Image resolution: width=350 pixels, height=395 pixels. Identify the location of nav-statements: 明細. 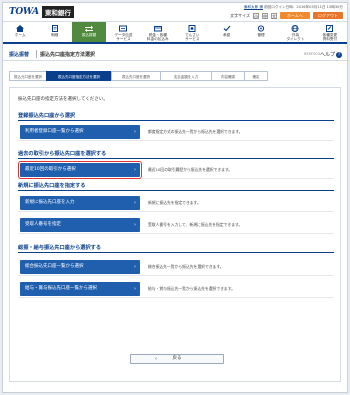
(54, 32).